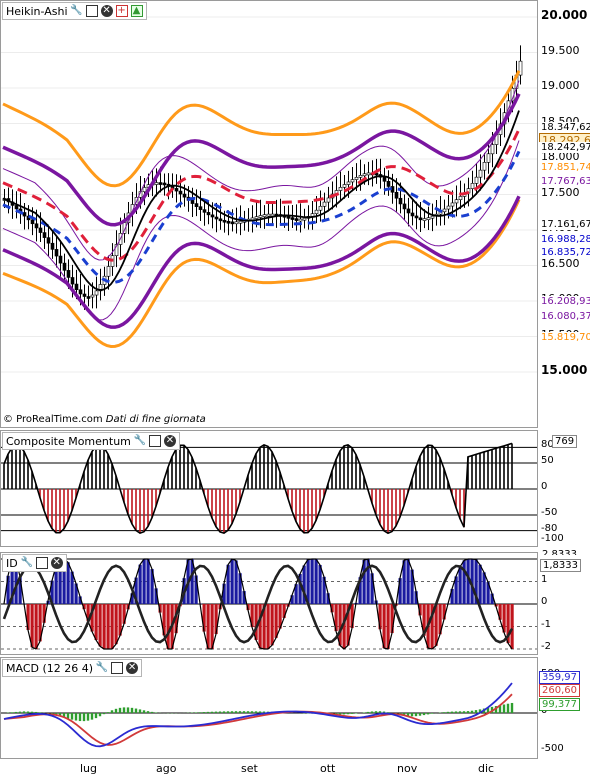 Image resolution: width=590 pixels, height=775 pixels. Describe the element at coordinates (269, 488) in the screenshot. I see `momentum-panel: Composite Momentum 🔧 ✕` at that location.